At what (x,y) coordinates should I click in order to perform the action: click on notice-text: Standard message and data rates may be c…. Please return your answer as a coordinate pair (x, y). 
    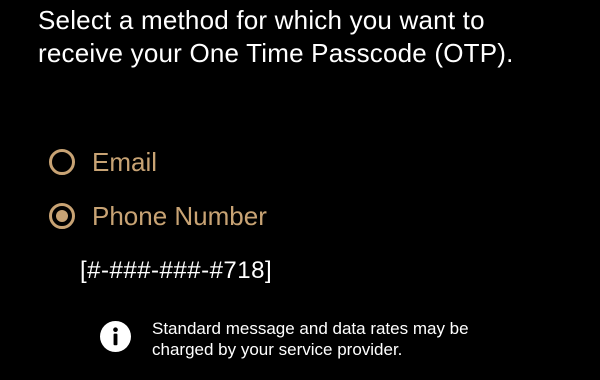
    Looking at the image, I should click on (352, 339).